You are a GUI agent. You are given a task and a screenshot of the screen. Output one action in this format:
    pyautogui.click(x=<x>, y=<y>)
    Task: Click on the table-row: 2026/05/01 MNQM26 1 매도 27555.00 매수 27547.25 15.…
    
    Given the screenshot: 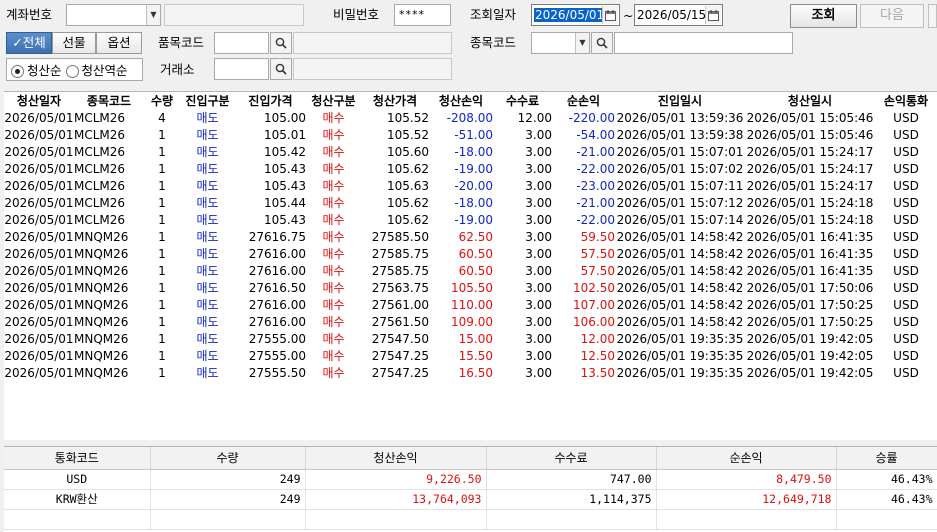 What is the action you would take?
    pyautogui.click(x=470, y=355)
    